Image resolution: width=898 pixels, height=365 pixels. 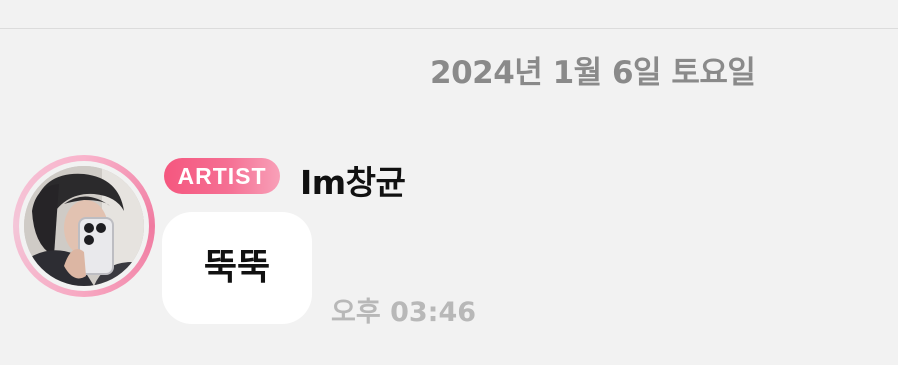 What do you see at coordinates (449, 28) in the screenshot?
I see `top-divider` at bounding box center [449, 28].